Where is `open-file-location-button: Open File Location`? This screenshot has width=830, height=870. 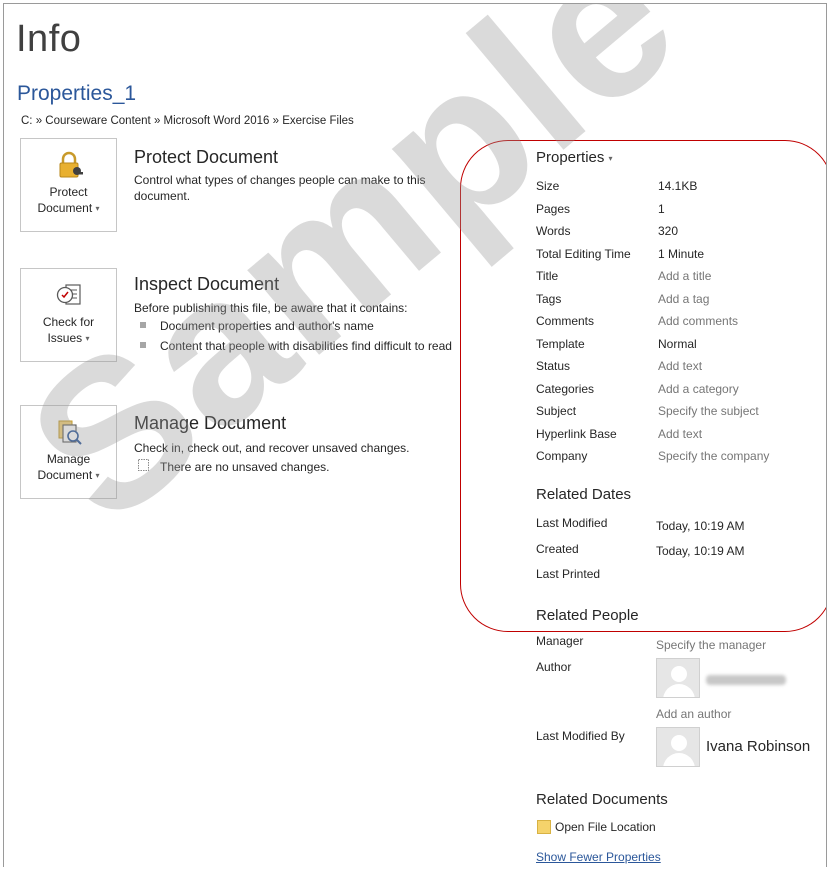
open-file-location-button: Open File Location is located at coordinates (596, 827).